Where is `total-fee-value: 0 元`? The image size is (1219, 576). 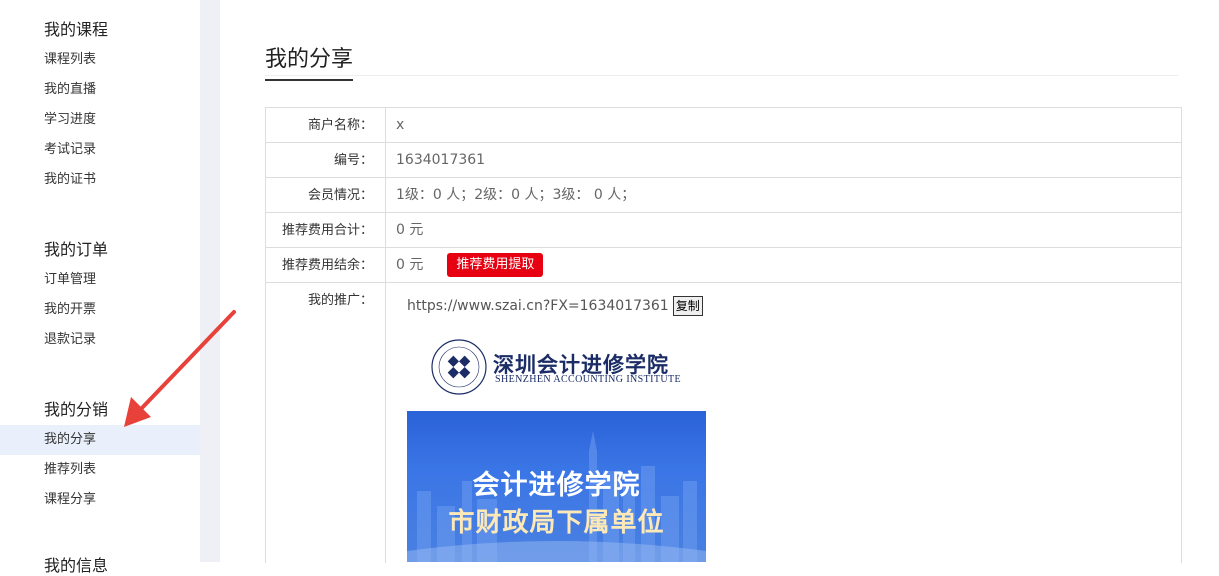 total-fee-value: 0 元 is located at coordinates (410, 229).